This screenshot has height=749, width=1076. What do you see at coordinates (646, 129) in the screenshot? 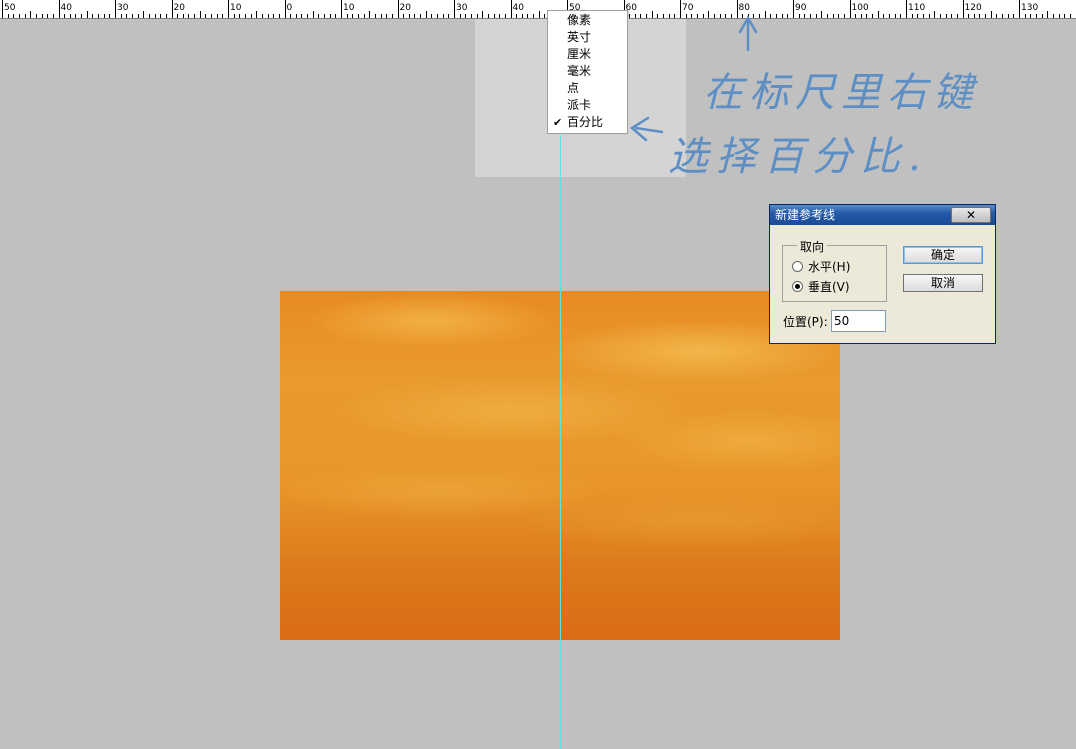
I see `arrow-left-icon` at bounding box center [646, 129].